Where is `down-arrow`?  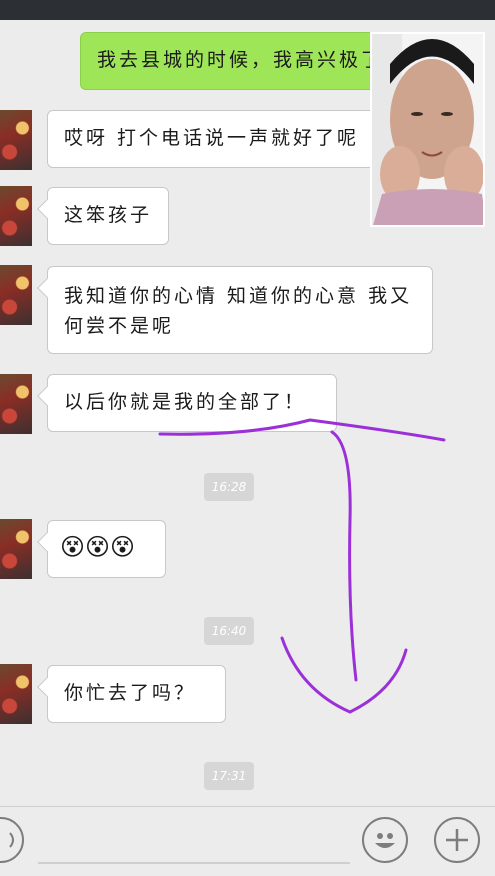
down-arrow is located at coordinates (344, 556).